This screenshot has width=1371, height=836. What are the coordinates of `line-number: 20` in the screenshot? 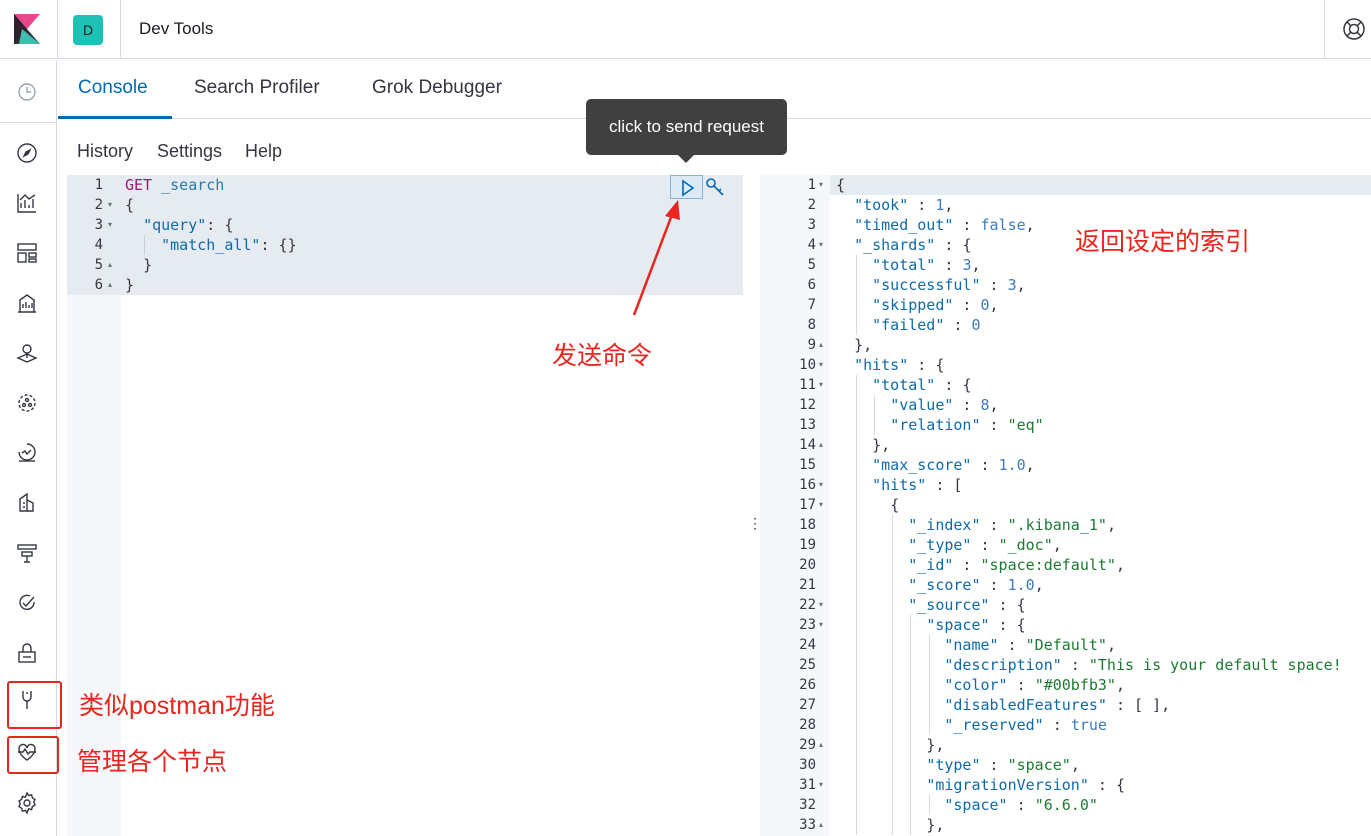 It's located at (807, 565).